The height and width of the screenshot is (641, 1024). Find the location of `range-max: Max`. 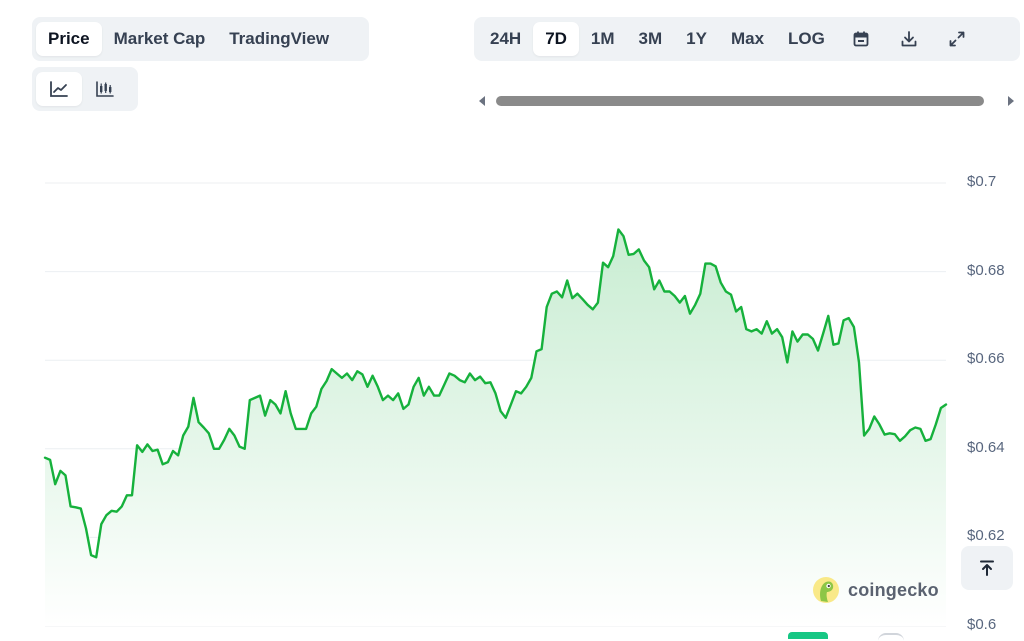

range-max: Max is located at coordinates (747, 39).